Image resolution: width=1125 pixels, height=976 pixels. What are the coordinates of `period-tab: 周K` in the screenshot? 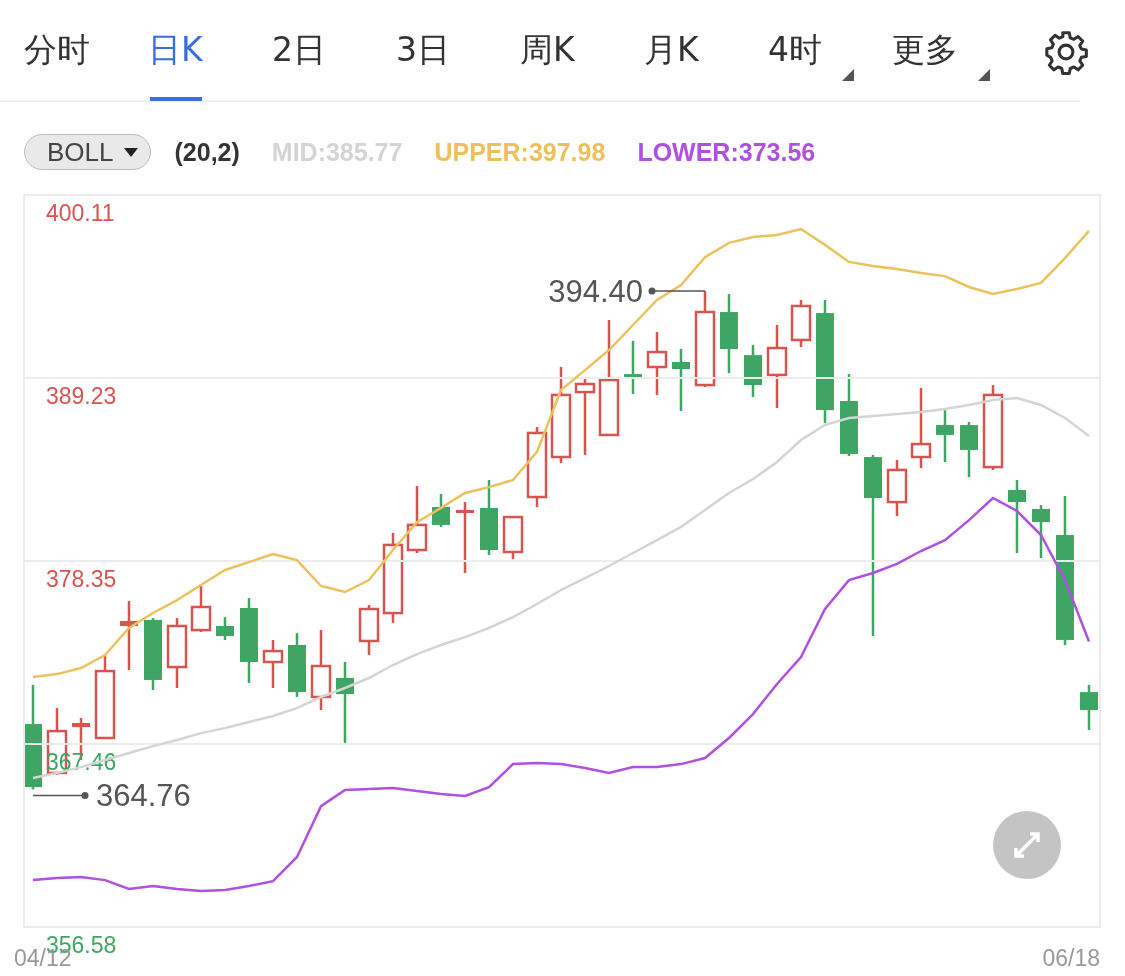 It's located at (582, 50).